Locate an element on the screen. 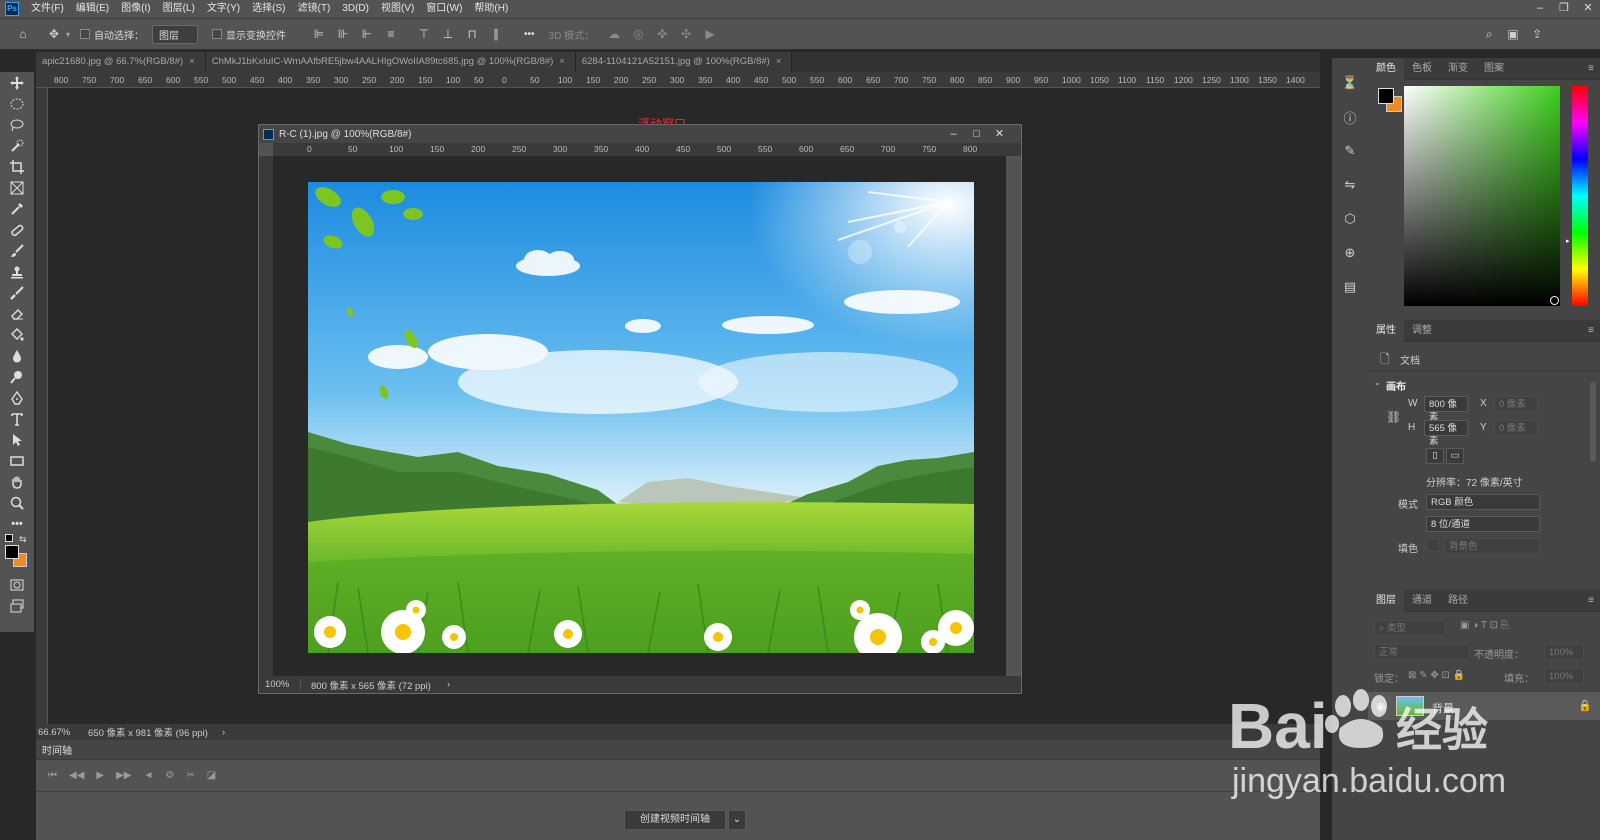 This screenshot has width=1600, height=840. timeline-tab: 时间轴 is located at coordinates (57, 749).